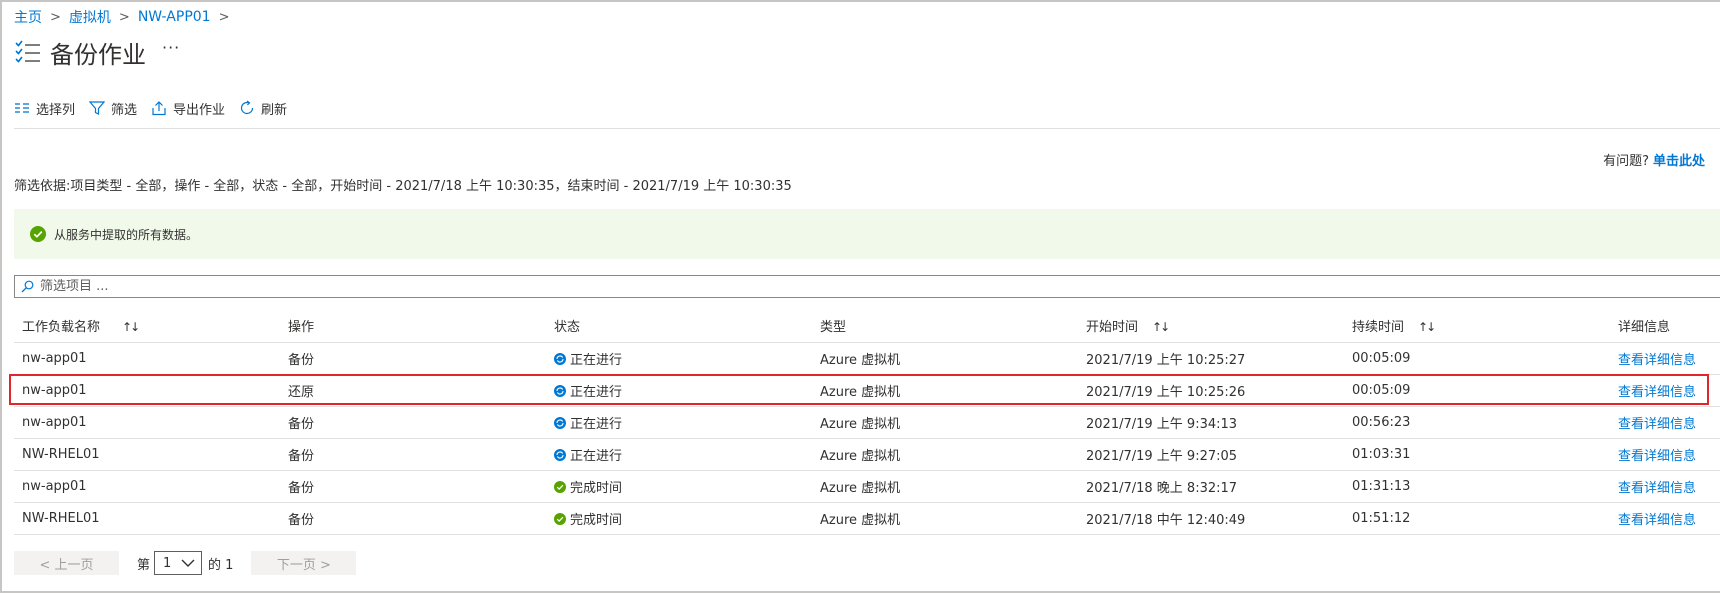 Image resolution: width=1720 pixels, height=593 pixels. Describe the element at coordinates (1162, 424) in the screenshot. I see `cell-start-time: 2021/7/19 上午 9:34:13` at that location.